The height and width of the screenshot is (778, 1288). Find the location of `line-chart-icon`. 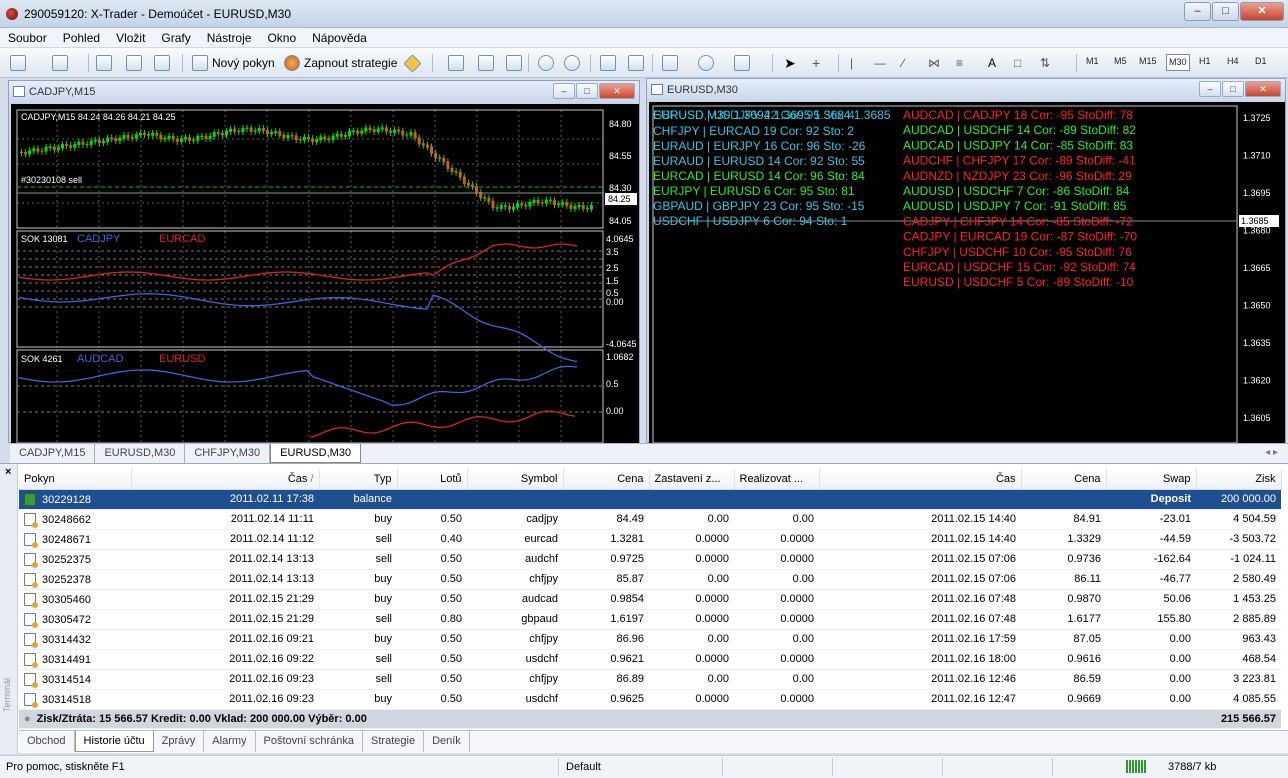

line-chart-icon is located at coordinates (514, 63).